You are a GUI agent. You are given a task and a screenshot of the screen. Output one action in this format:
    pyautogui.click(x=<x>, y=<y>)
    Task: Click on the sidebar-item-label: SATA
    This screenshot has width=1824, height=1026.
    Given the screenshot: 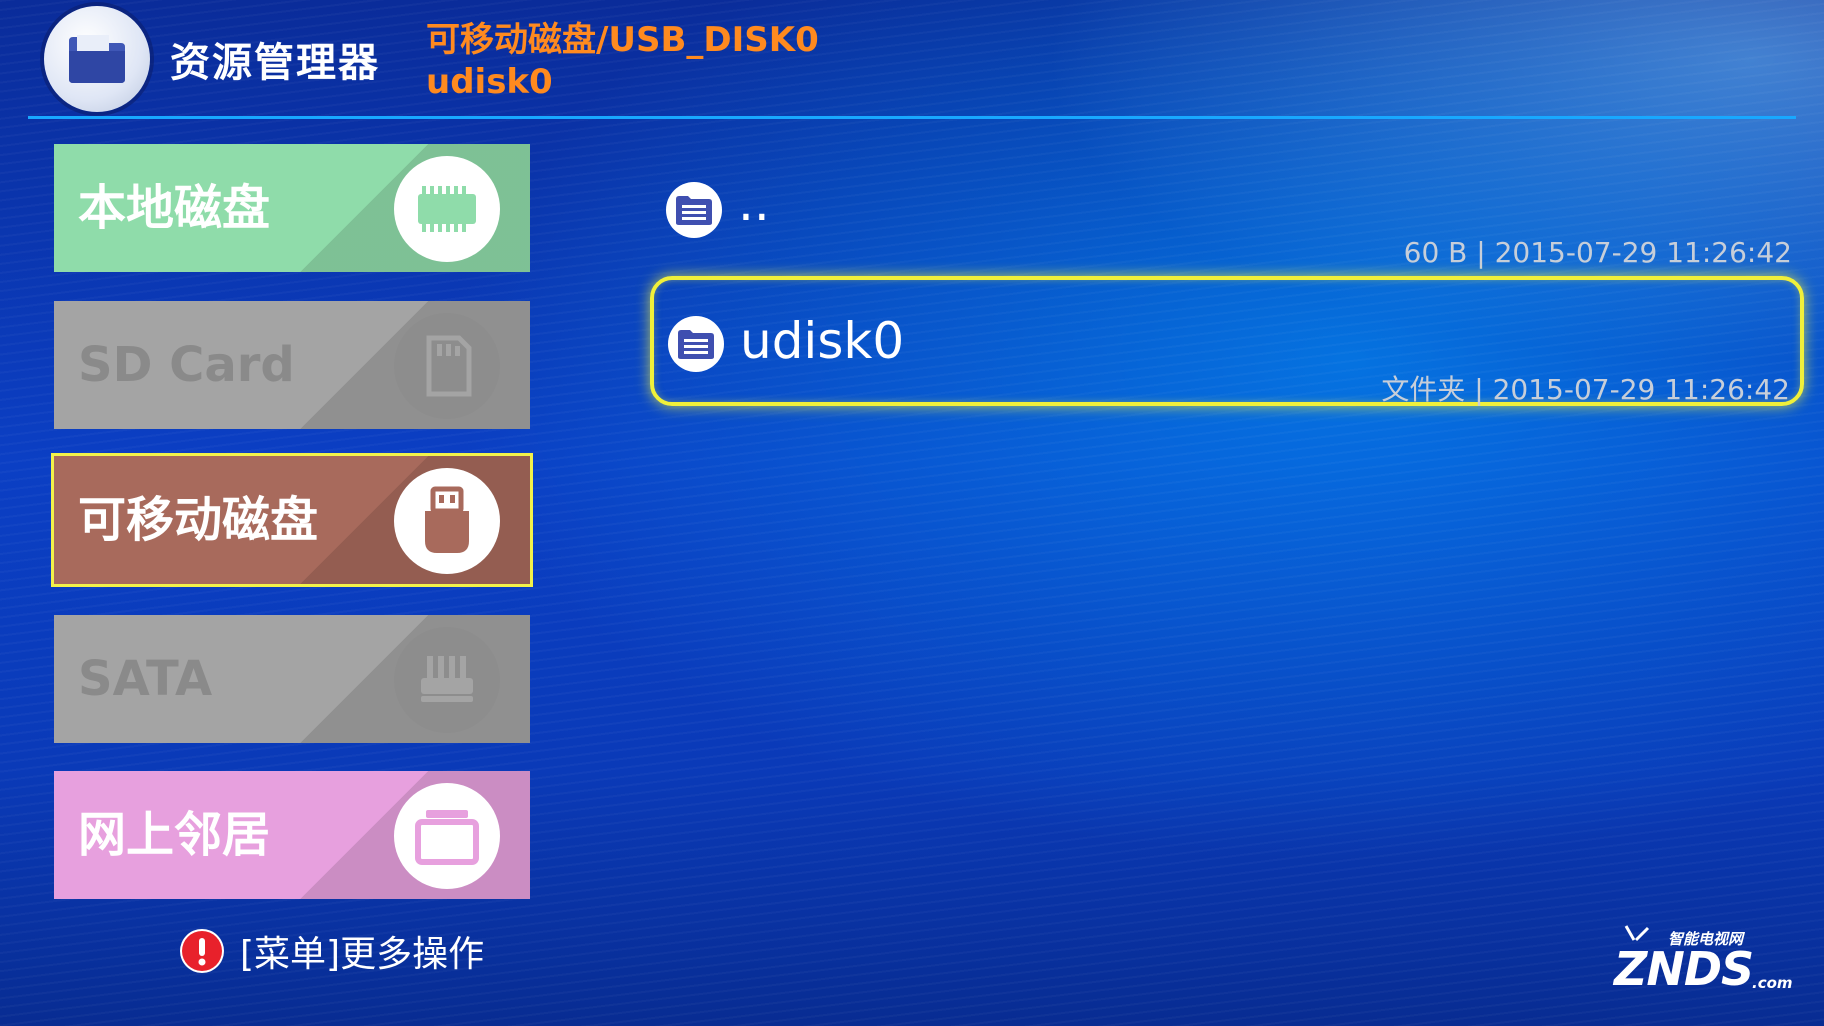 What is the action you would take?
    pyautogui.click(x=145, y=679)
    